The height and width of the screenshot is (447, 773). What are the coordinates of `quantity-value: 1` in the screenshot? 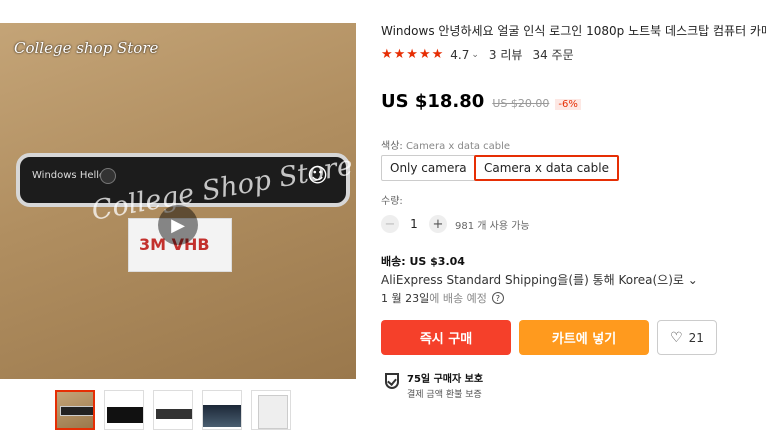 It's located at (414, 224).